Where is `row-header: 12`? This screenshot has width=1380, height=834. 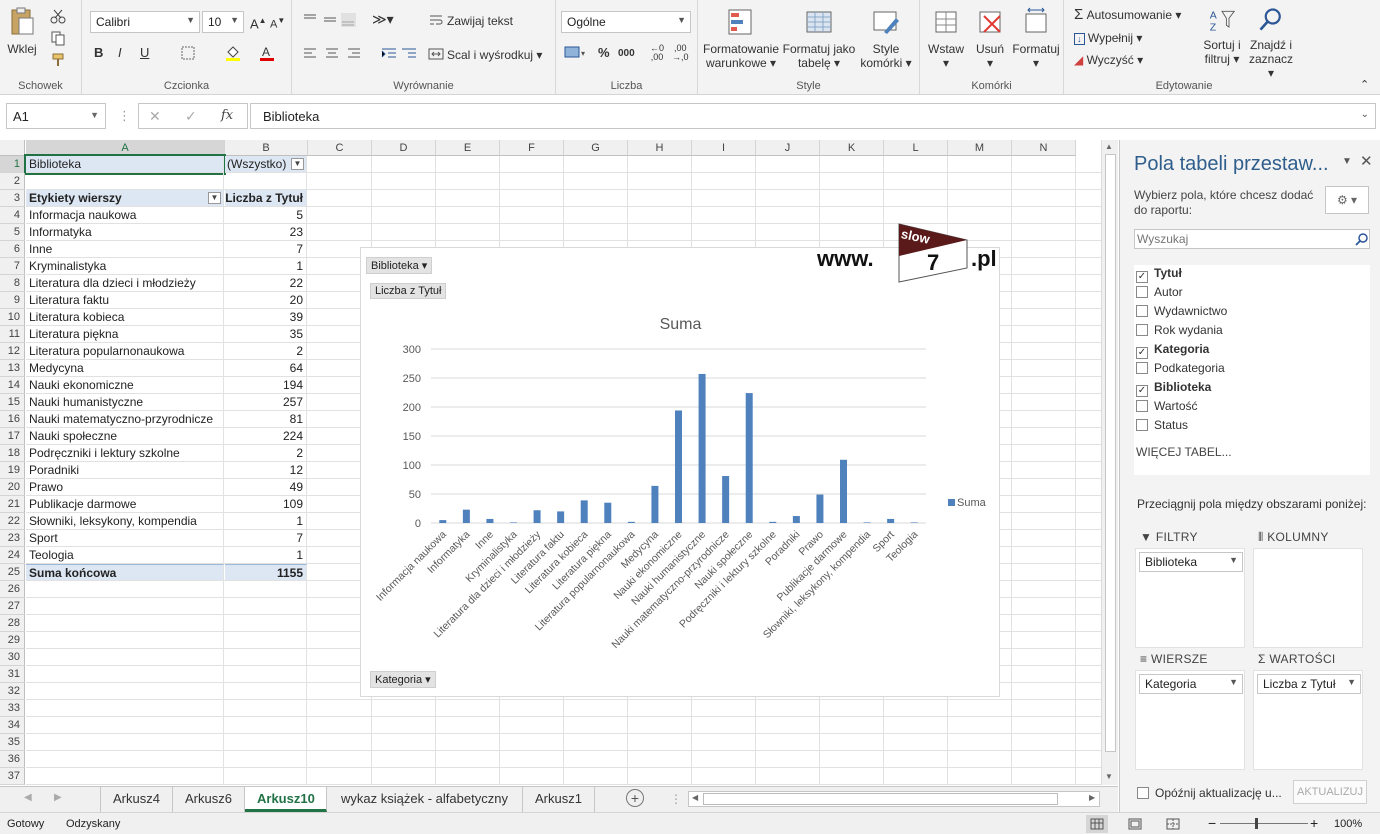
row-header: 12 is located at coordinates (12, 351).